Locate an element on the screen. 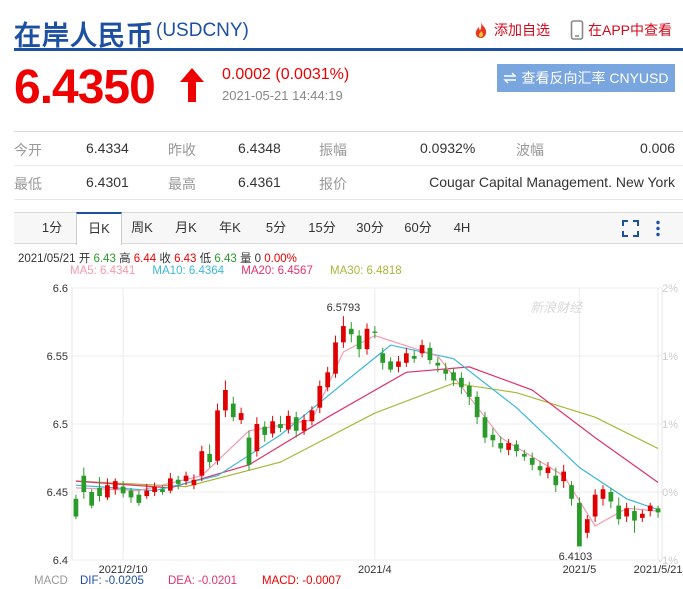  tab-1min: 1分 is located at coordinates (52, 228).